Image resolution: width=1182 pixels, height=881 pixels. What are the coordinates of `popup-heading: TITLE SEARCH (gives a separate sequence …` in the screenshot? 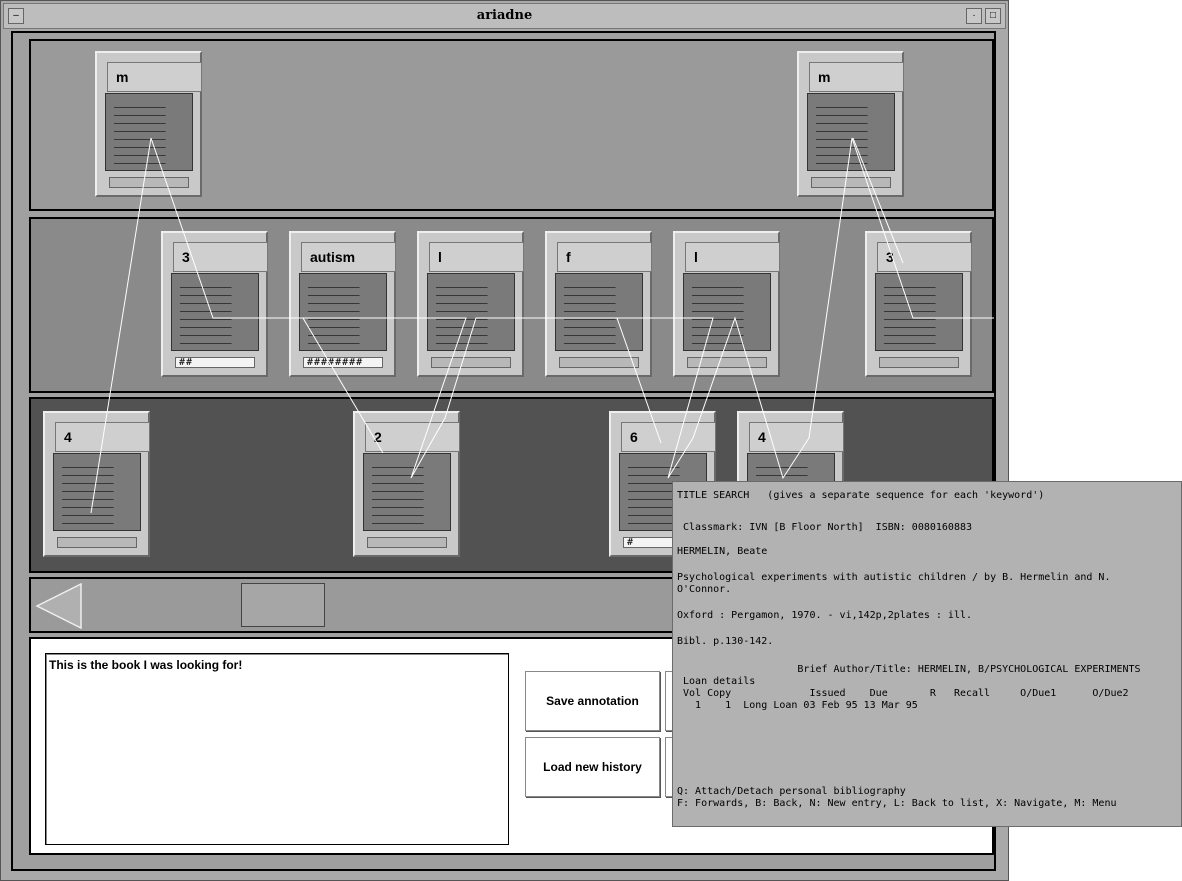 It's located at (861, 495).